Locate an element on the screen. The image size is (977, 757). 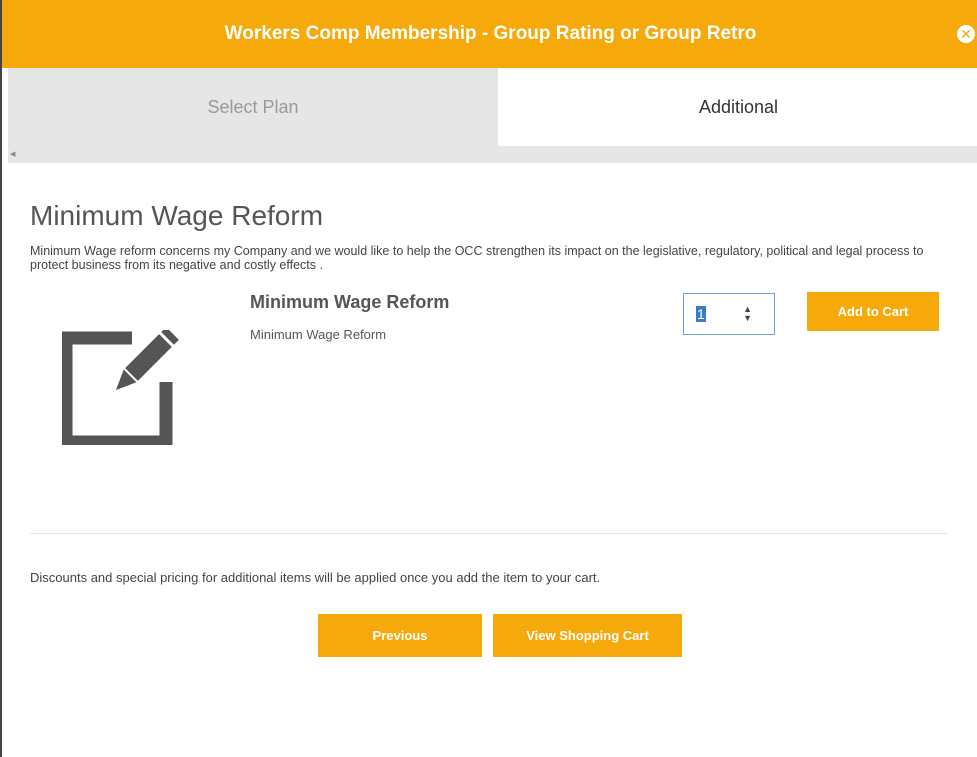
previous-button: Previous is located at coordinates (400, 635).